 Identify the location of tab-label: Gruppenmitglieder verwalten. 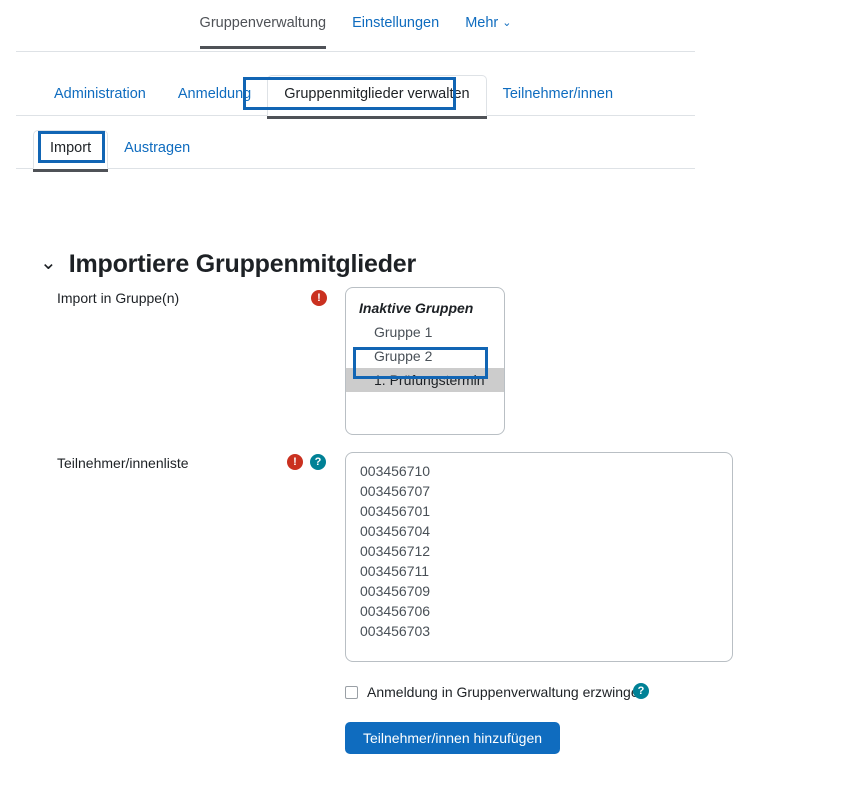
(377, 94).